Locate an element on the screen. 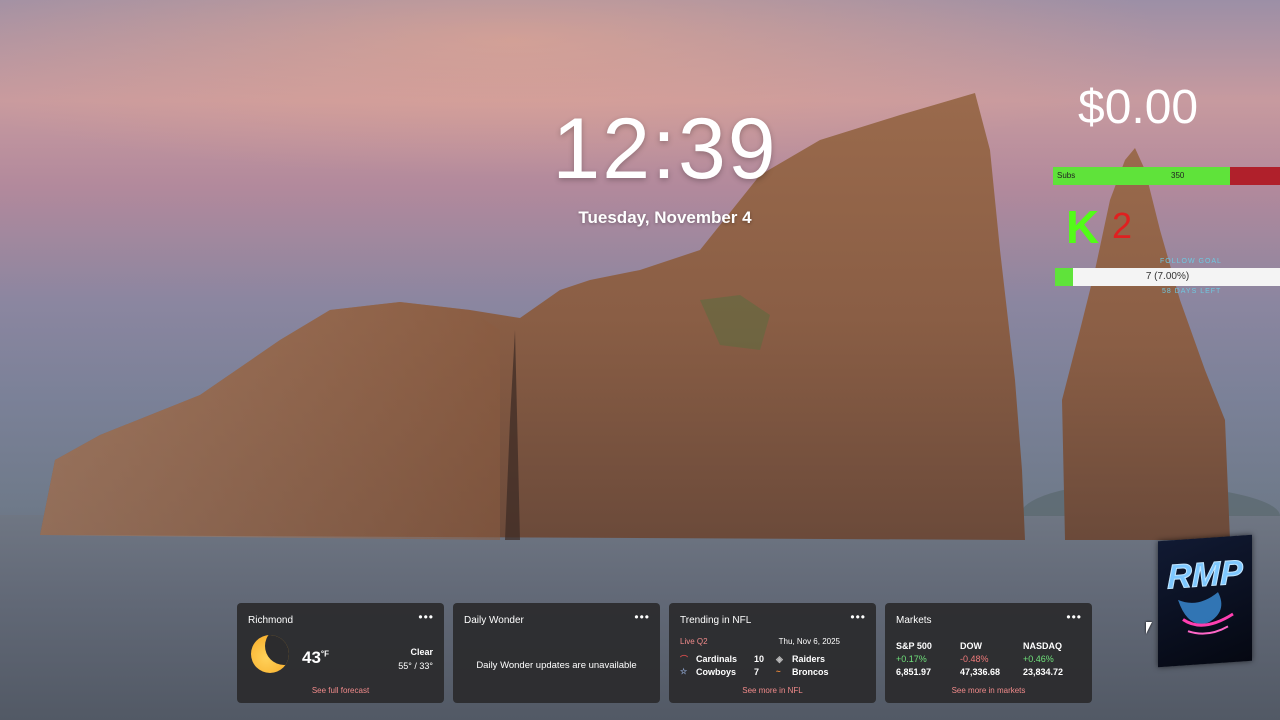 The image size is (1280, 720). market-value: 6,851.97 is located at coordinates (914, 672).